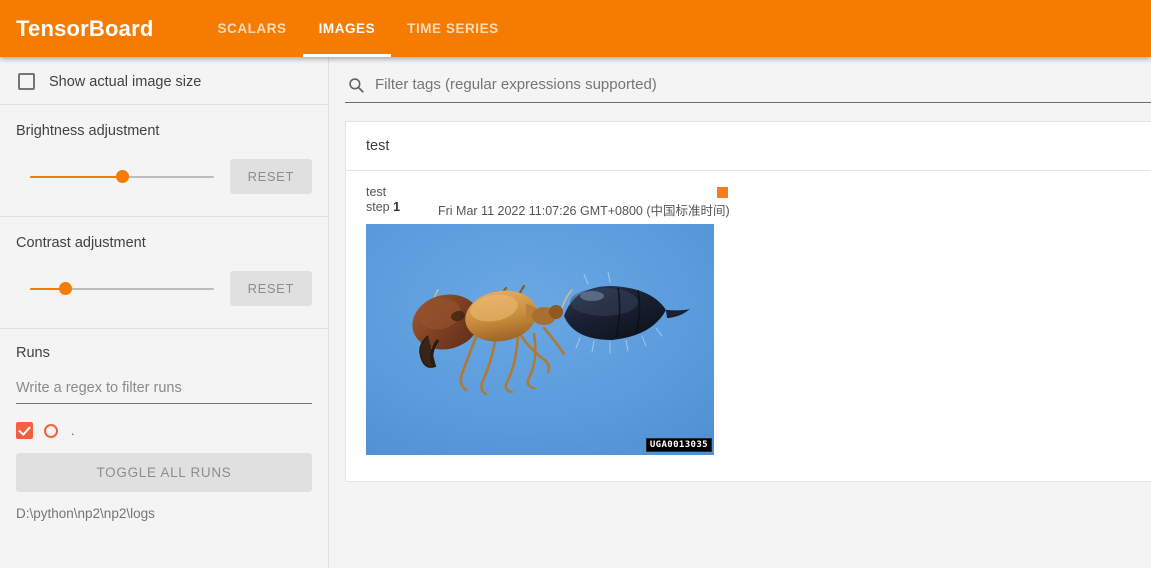 This screenshot has width=1151, height=568. I want to click on show-actual-size-section: Show actual image size, so click(164, 80).